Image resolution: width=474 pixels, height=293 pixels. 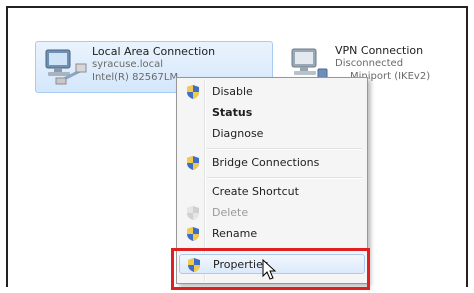 I want to click on menu-item-label: Diagnose, so click(x=238, y=133).